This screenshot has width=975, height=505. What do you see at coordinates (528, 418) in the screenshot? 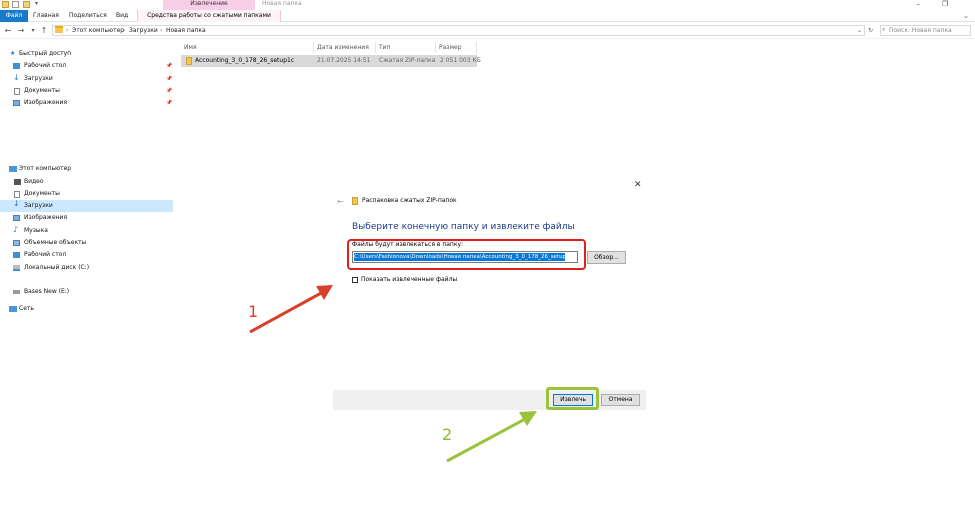
I see `arrow-2-head` at bounding box center [528, 418].